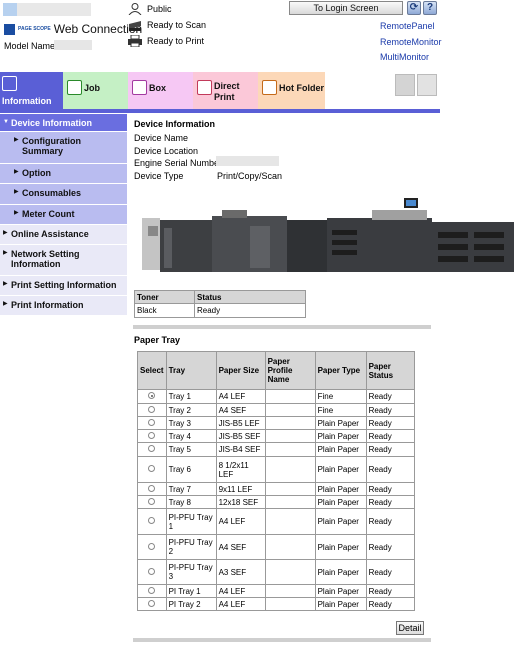 This screenshot has width=517, height=646. I want to click on user-icon, so click(135, 9).